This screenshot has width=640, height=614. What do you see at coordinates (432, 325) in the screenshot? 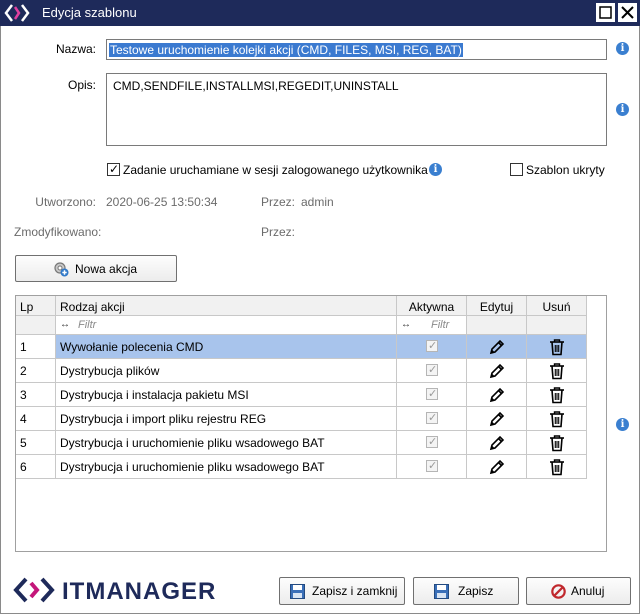
I see `filter-active-input: ↔ Filtr` at bounding box center [432, 325].